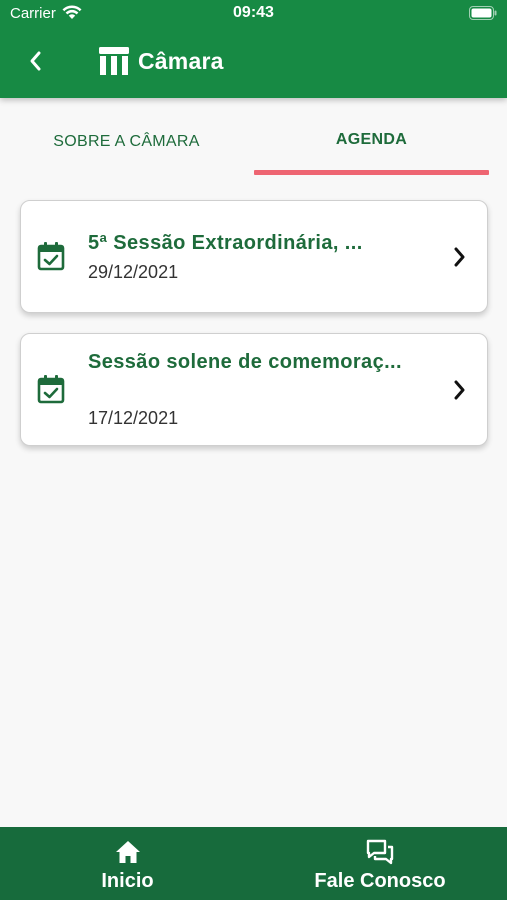 Image resolution: width=507 pixels, height=900 pixels. What do you see at coordinates (253, 863) in the screenshot?
I see `bottom-navigation: Inicio Fale Conosco` at bounding box center [253, 863].